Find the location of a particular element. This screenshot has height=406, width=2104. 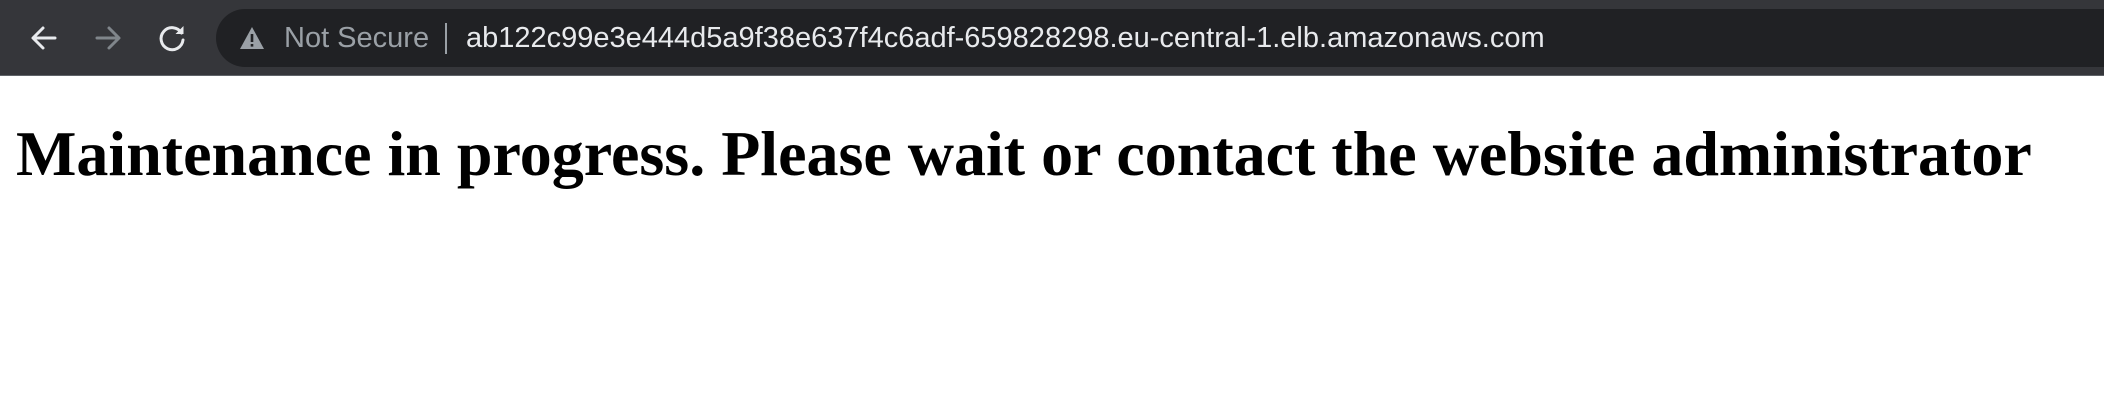

reload-button is located at coordinates (172, 38).